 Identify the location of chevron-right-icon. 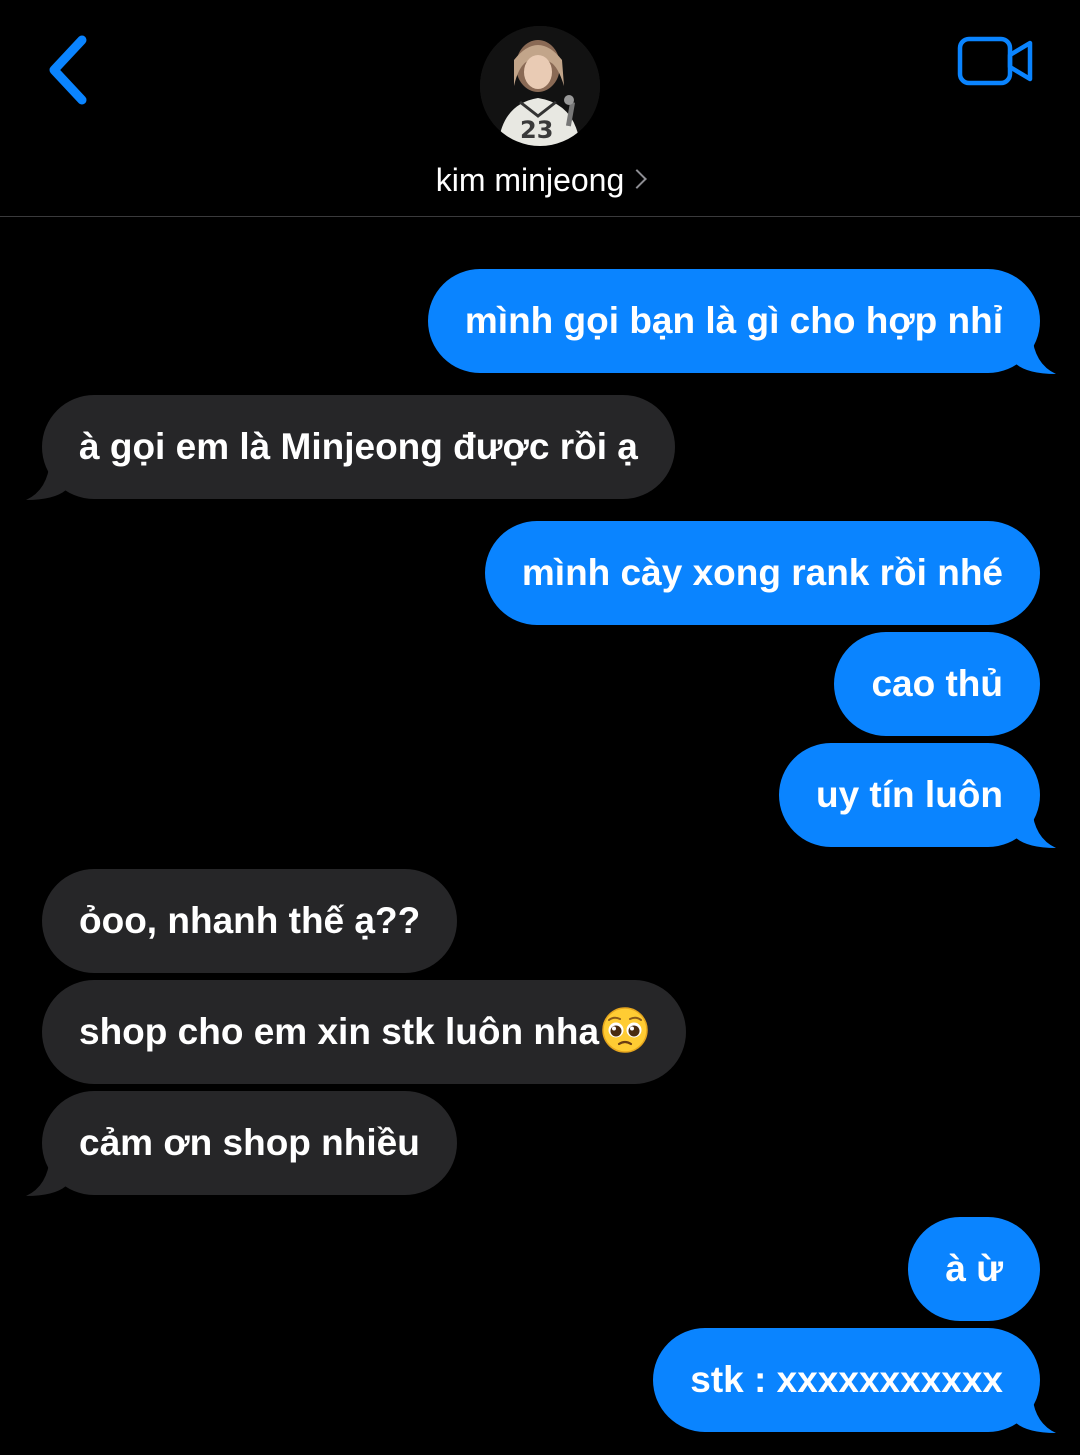
(637, 179).